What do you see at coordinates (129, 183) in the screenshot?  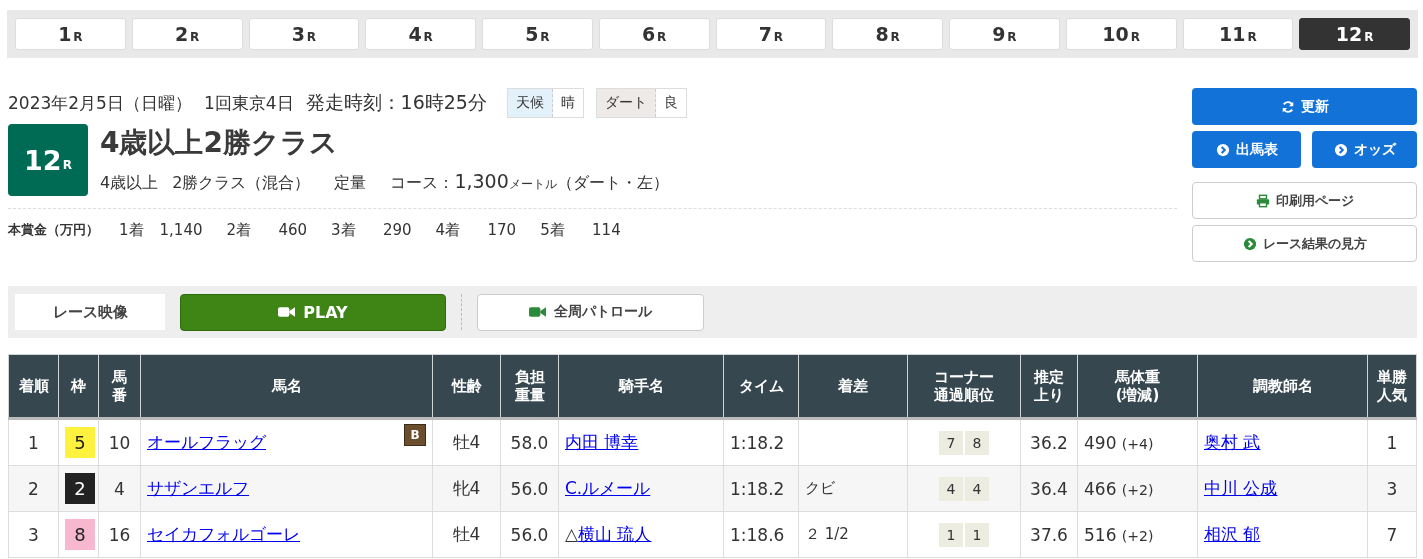 I see `race-condition: 4歳以上` at bounding box center [129, 183].